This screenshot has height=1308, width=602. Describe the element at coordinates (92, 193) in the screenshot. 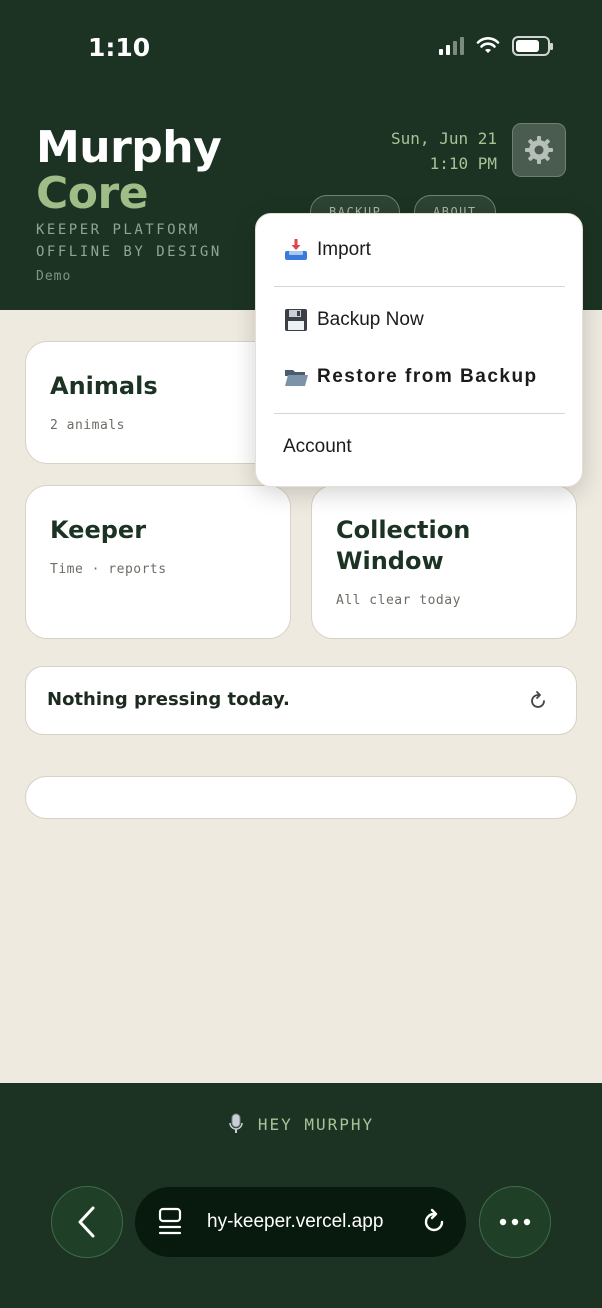

I see `brand-subtitle: Core` at that location.